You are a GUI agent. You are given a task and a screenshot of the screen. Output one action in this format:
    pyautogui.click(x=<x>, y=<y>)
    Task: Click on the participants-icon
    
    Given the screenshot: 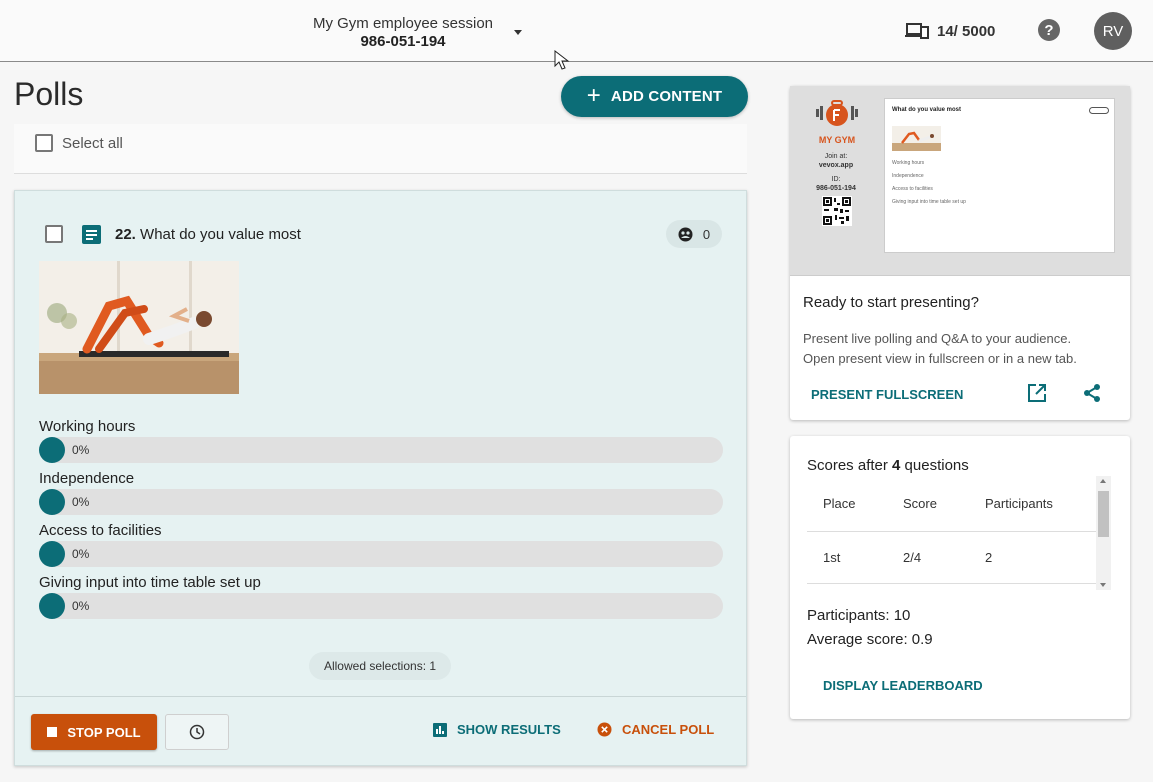 What is the action you would take?
    pyautogui.click(x=685, y=234)
    